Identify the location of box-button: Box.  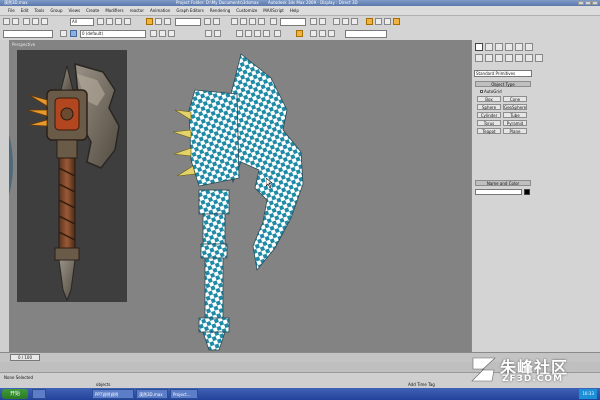
(489, 99).